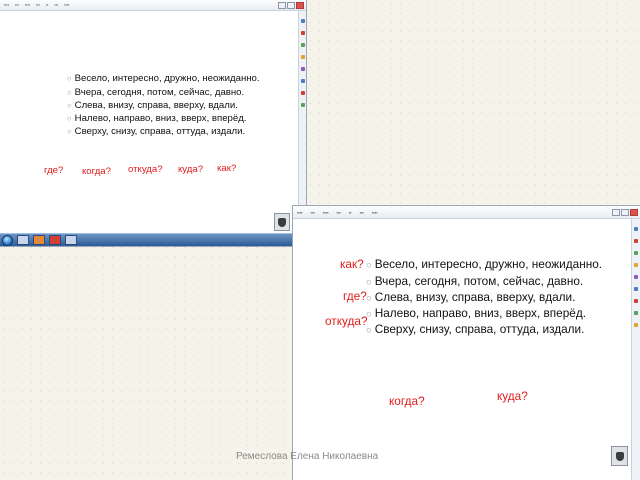 This screenshot has height=480, width=640. What do you see at coordinates (307, 456) in the screenshot?
I see `author-footer: Ремеслова Елена Николаевна` at bounding box center [307, 456].